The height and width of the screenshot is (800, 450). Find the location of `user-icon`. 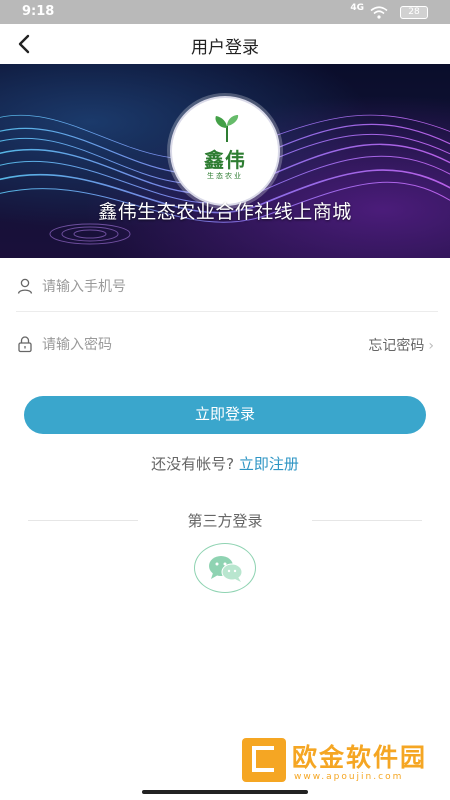

user-icon is located at coordinates (25, 286).